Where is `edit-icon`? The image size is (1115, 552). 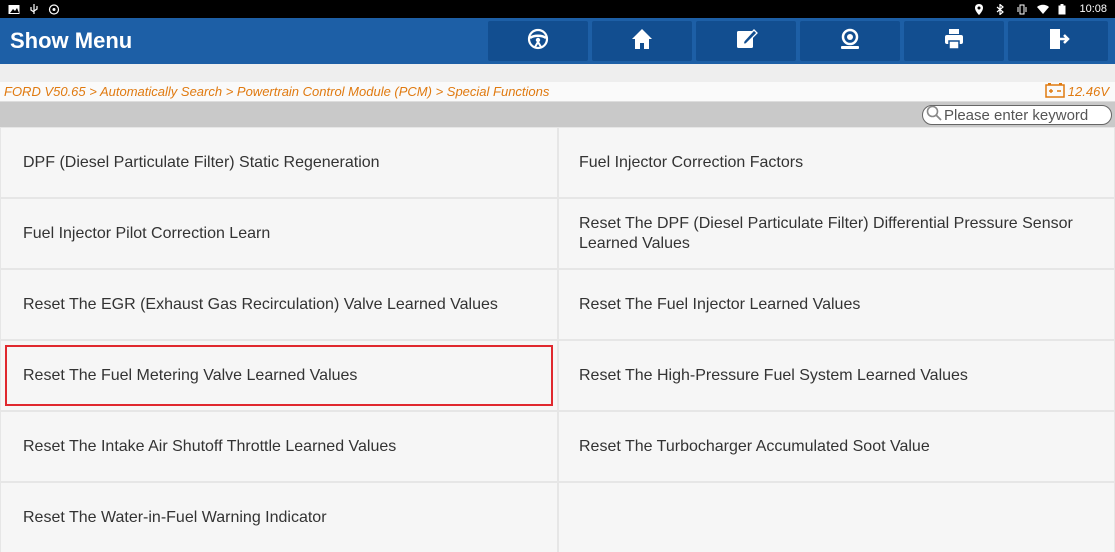
edit-icon is located at coordinates (746, 41).